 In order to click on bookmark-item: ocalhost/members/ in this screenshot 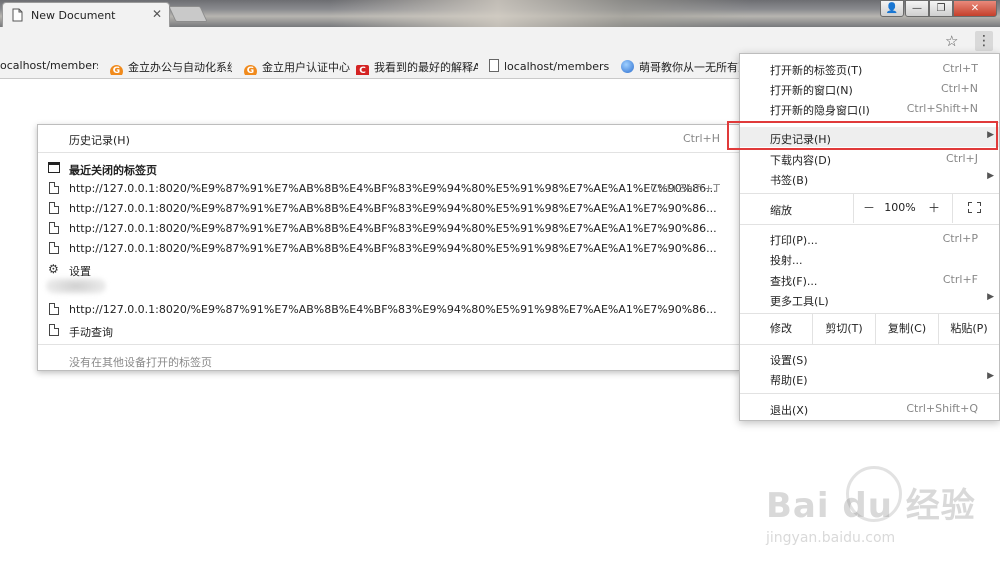, I will do `click(49, 67)`.